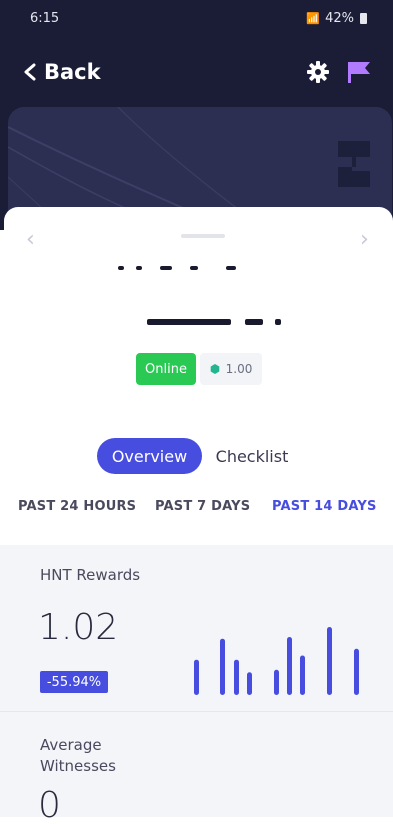 The height and width of the screenshot is (826, 393). Describe the element at coordinates (339, 18) in the screenshot. I see `battery-level: 42%` at that location.